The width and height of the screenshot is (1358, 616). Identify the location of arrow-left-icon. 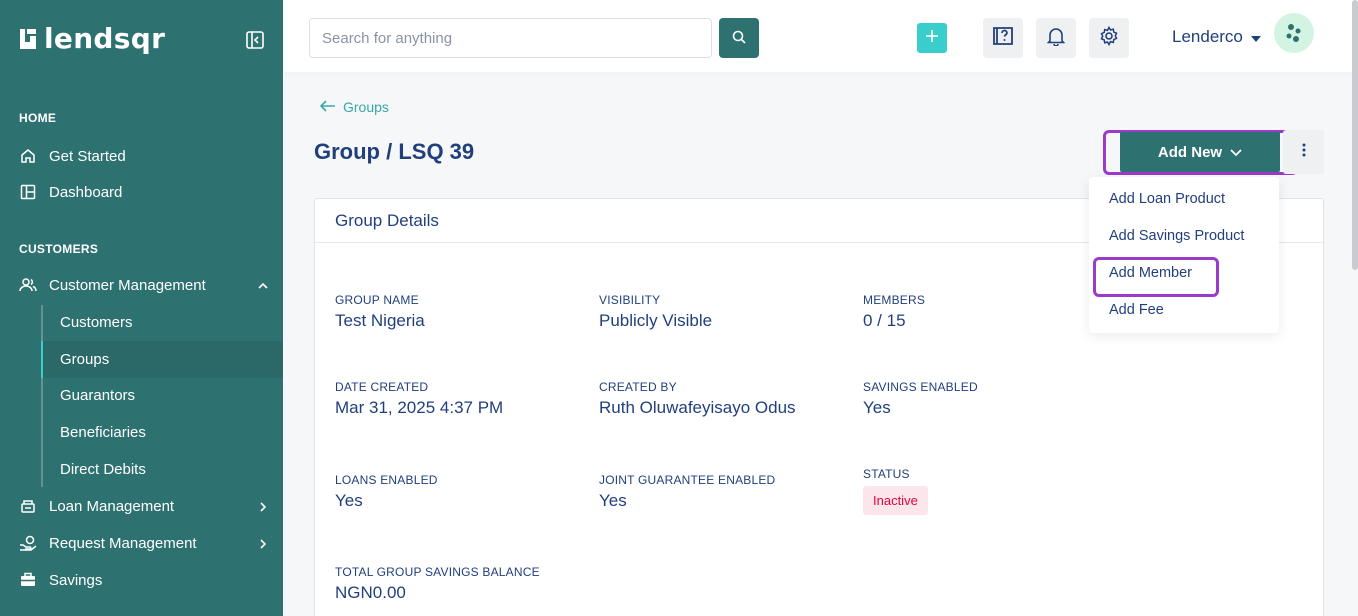
(327, 107).